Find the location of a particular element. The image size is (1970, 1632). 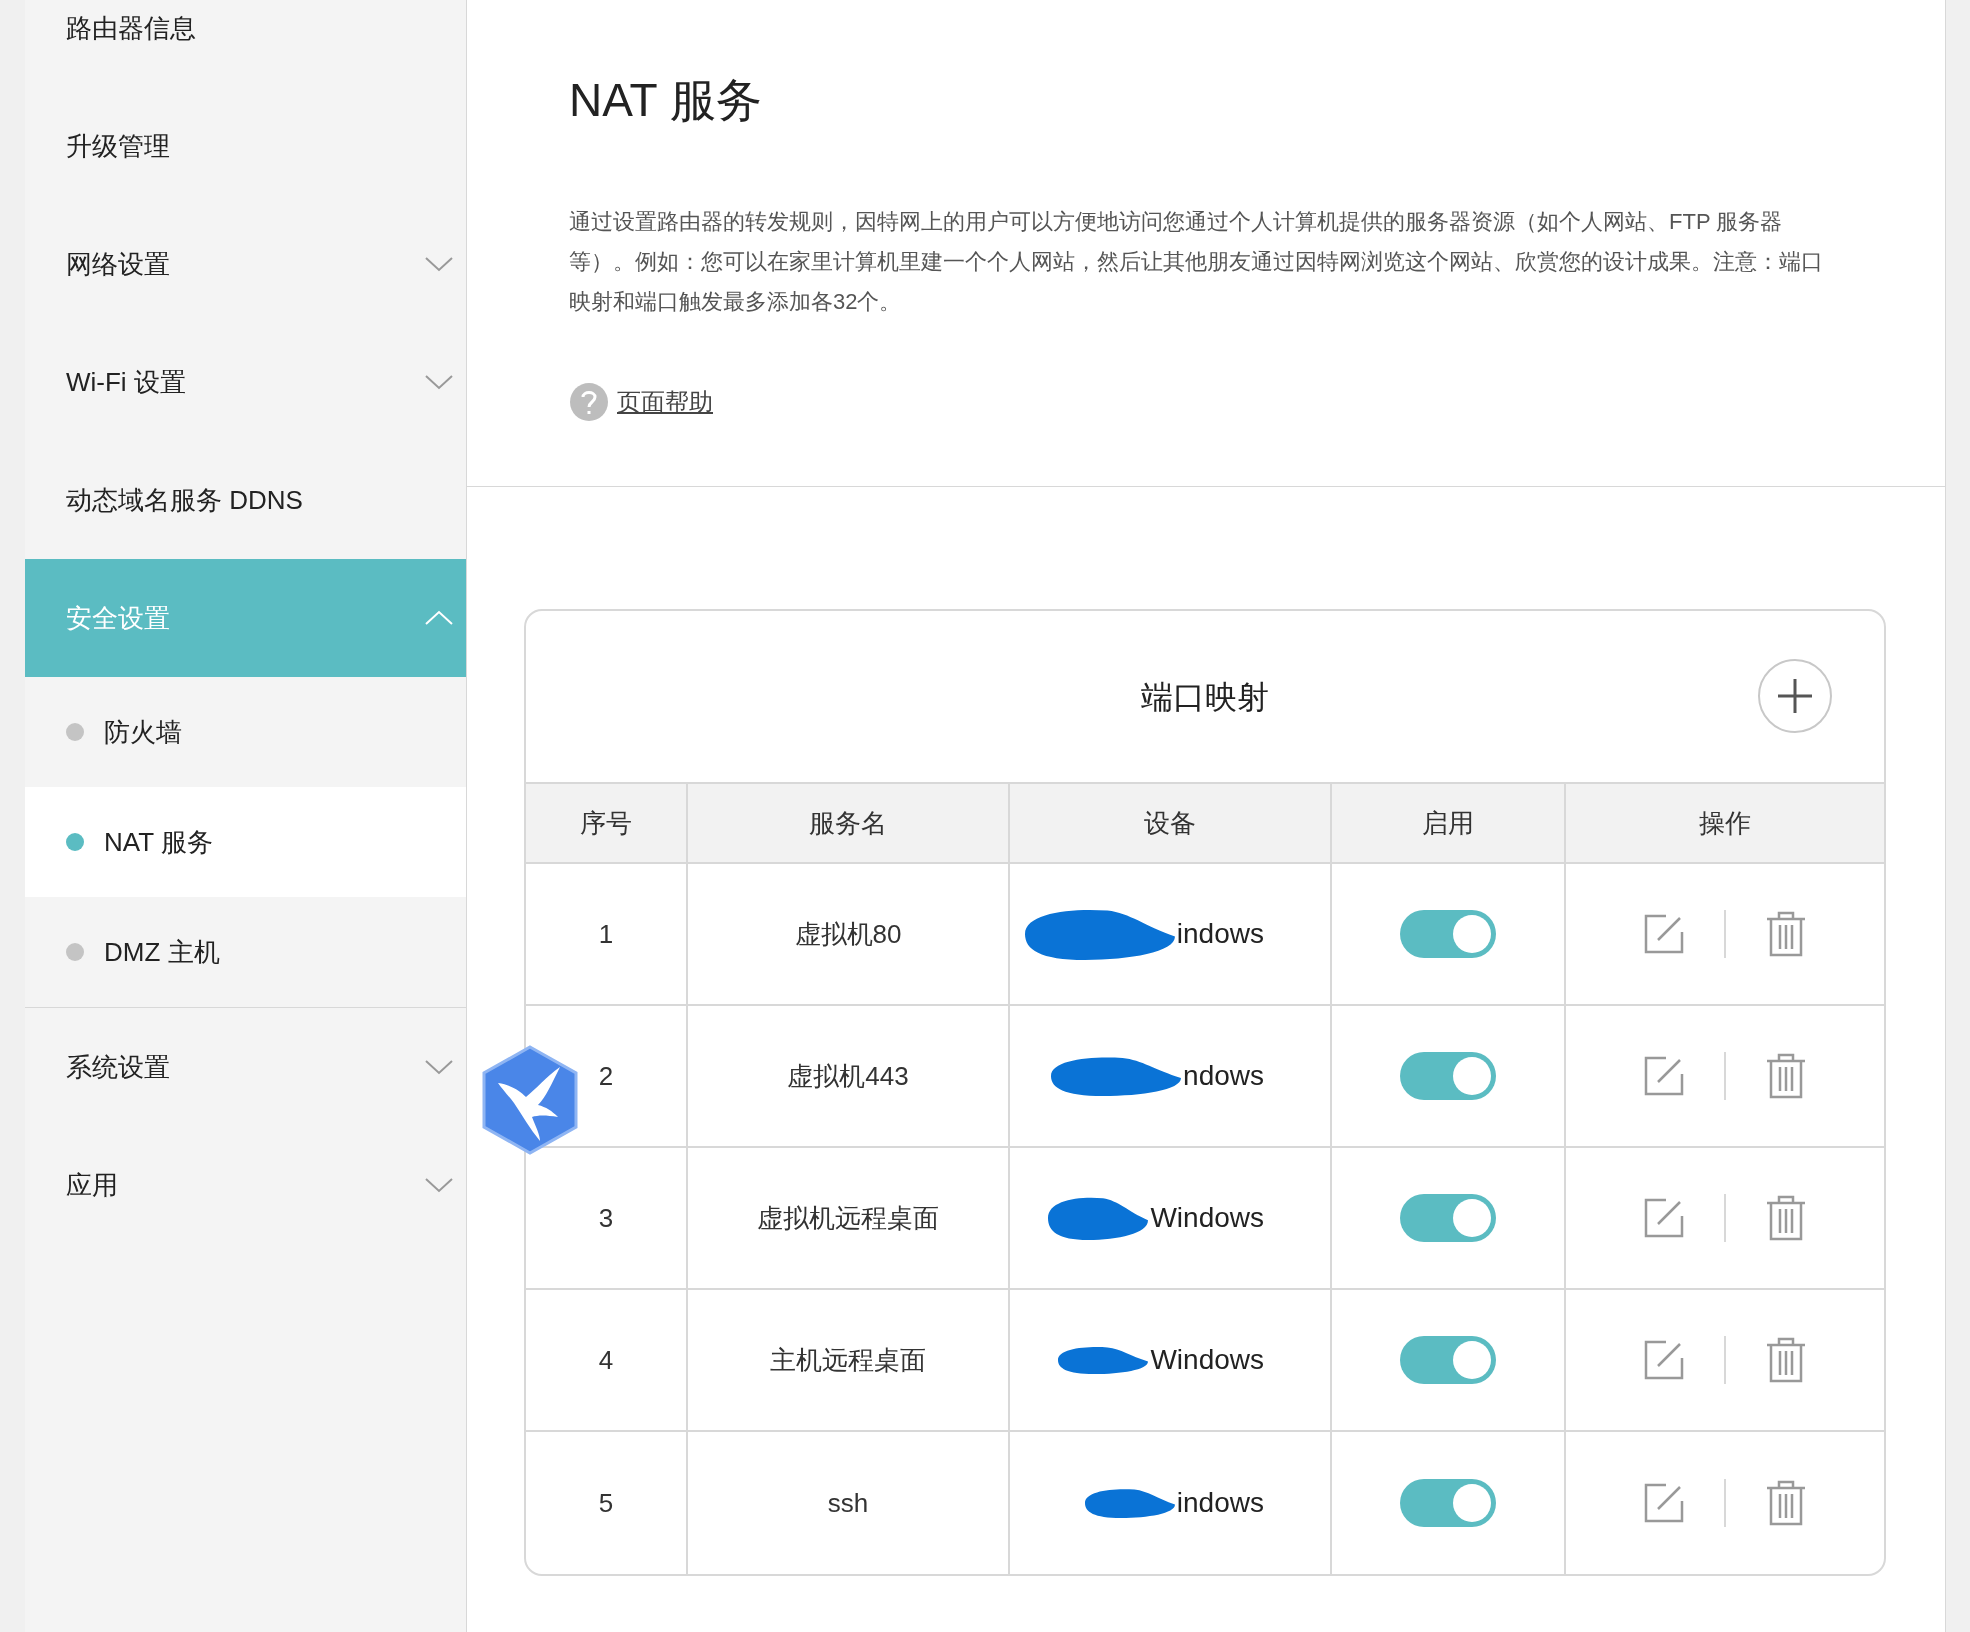

column-header: 设备 is located at coordinates (1171, 823).